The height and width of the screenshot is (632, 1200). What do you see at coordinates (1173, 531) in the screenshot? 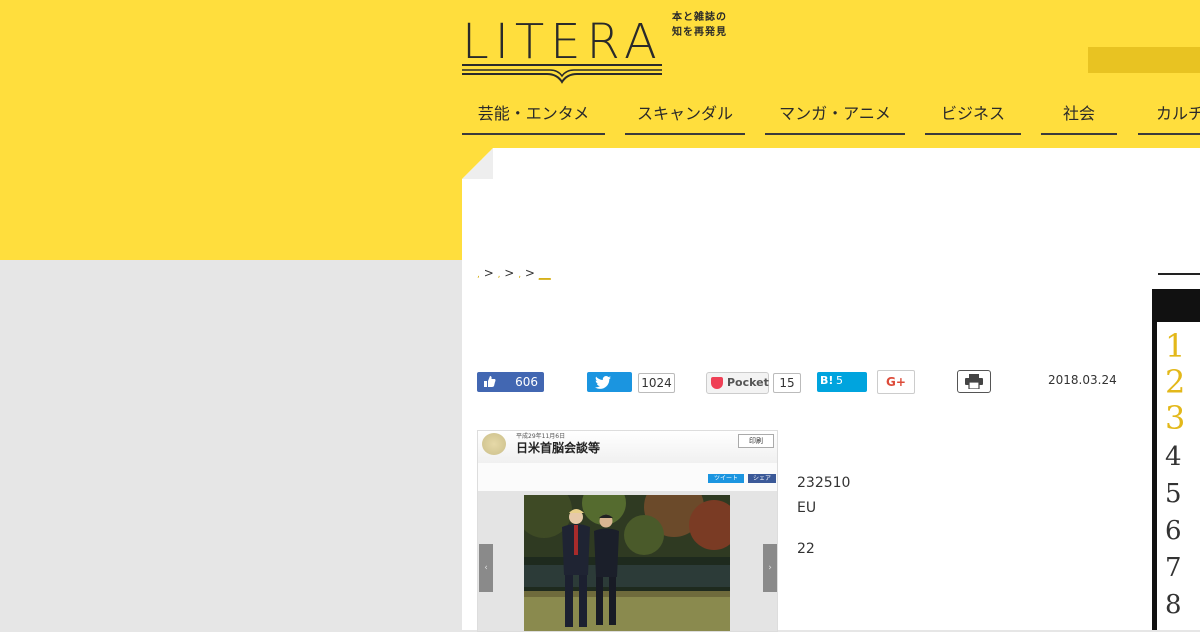
I see `rank-number: 6` at bounding box center [1173, 531].